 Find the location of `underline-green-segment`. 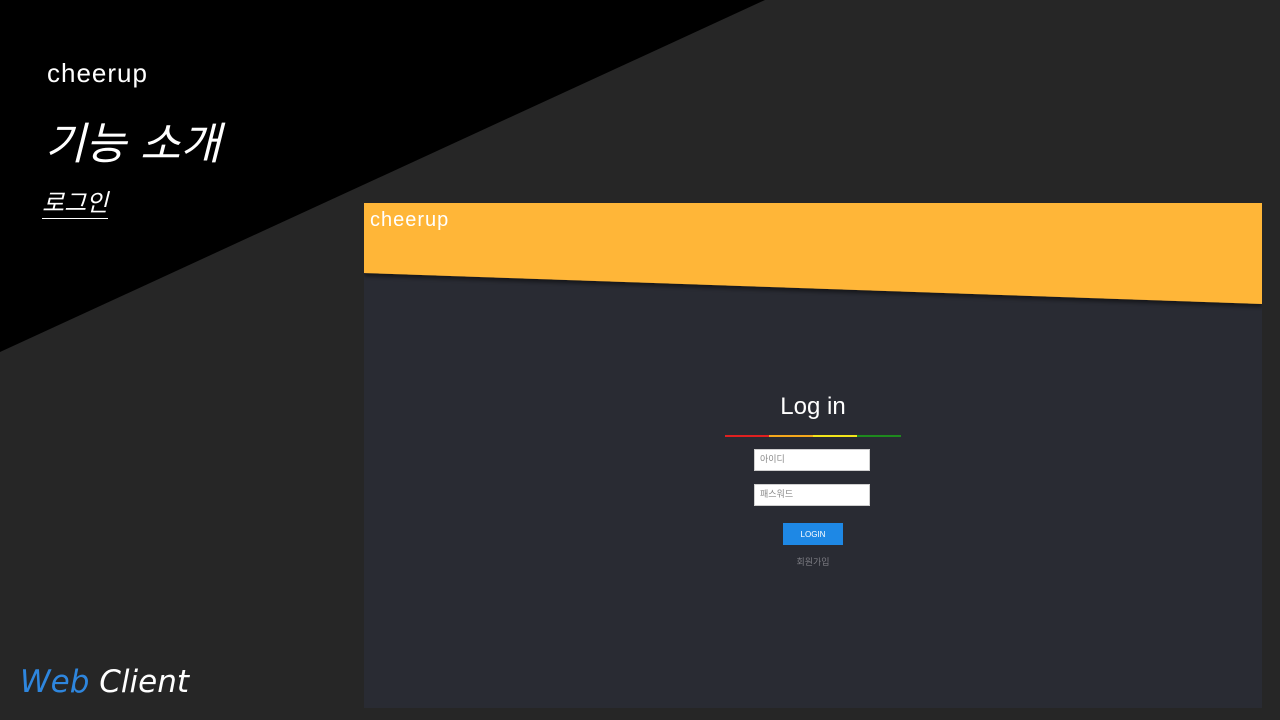

underline-green-segment is located at coordinates (879, 436).